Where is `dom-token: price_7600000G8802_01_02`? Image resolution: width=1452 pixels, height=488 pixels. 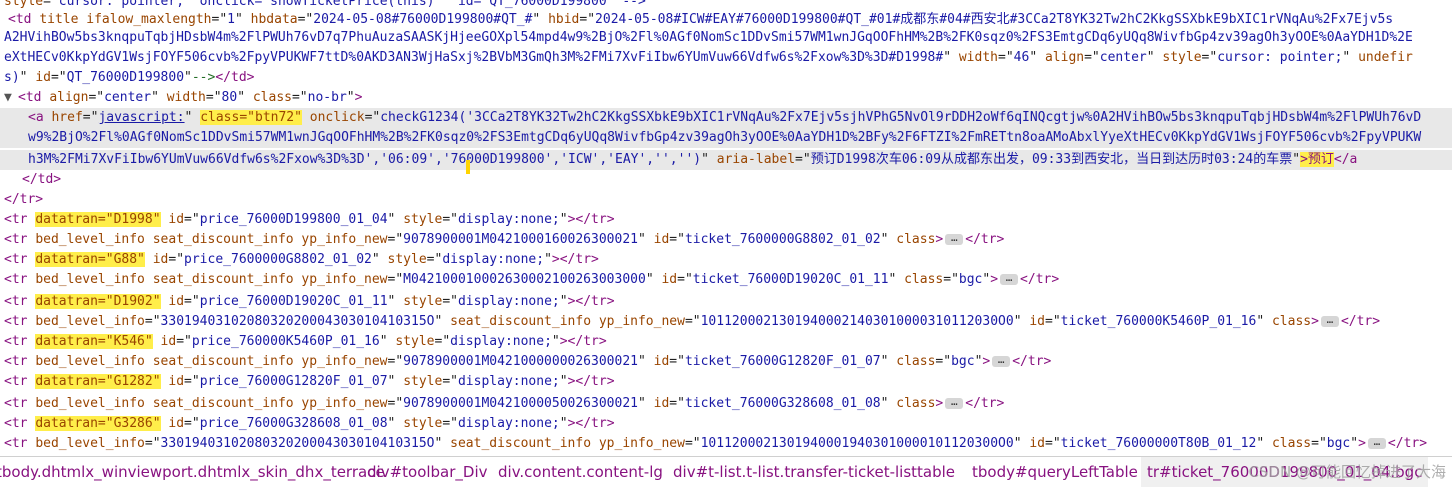
dom-token: price_7600000G8802_01_02 is located at coordinates (278, 259).